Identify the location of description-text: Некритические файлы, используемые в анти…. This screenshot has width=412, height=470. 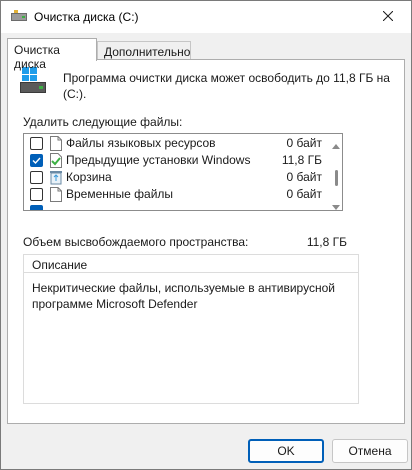
(183, 296).